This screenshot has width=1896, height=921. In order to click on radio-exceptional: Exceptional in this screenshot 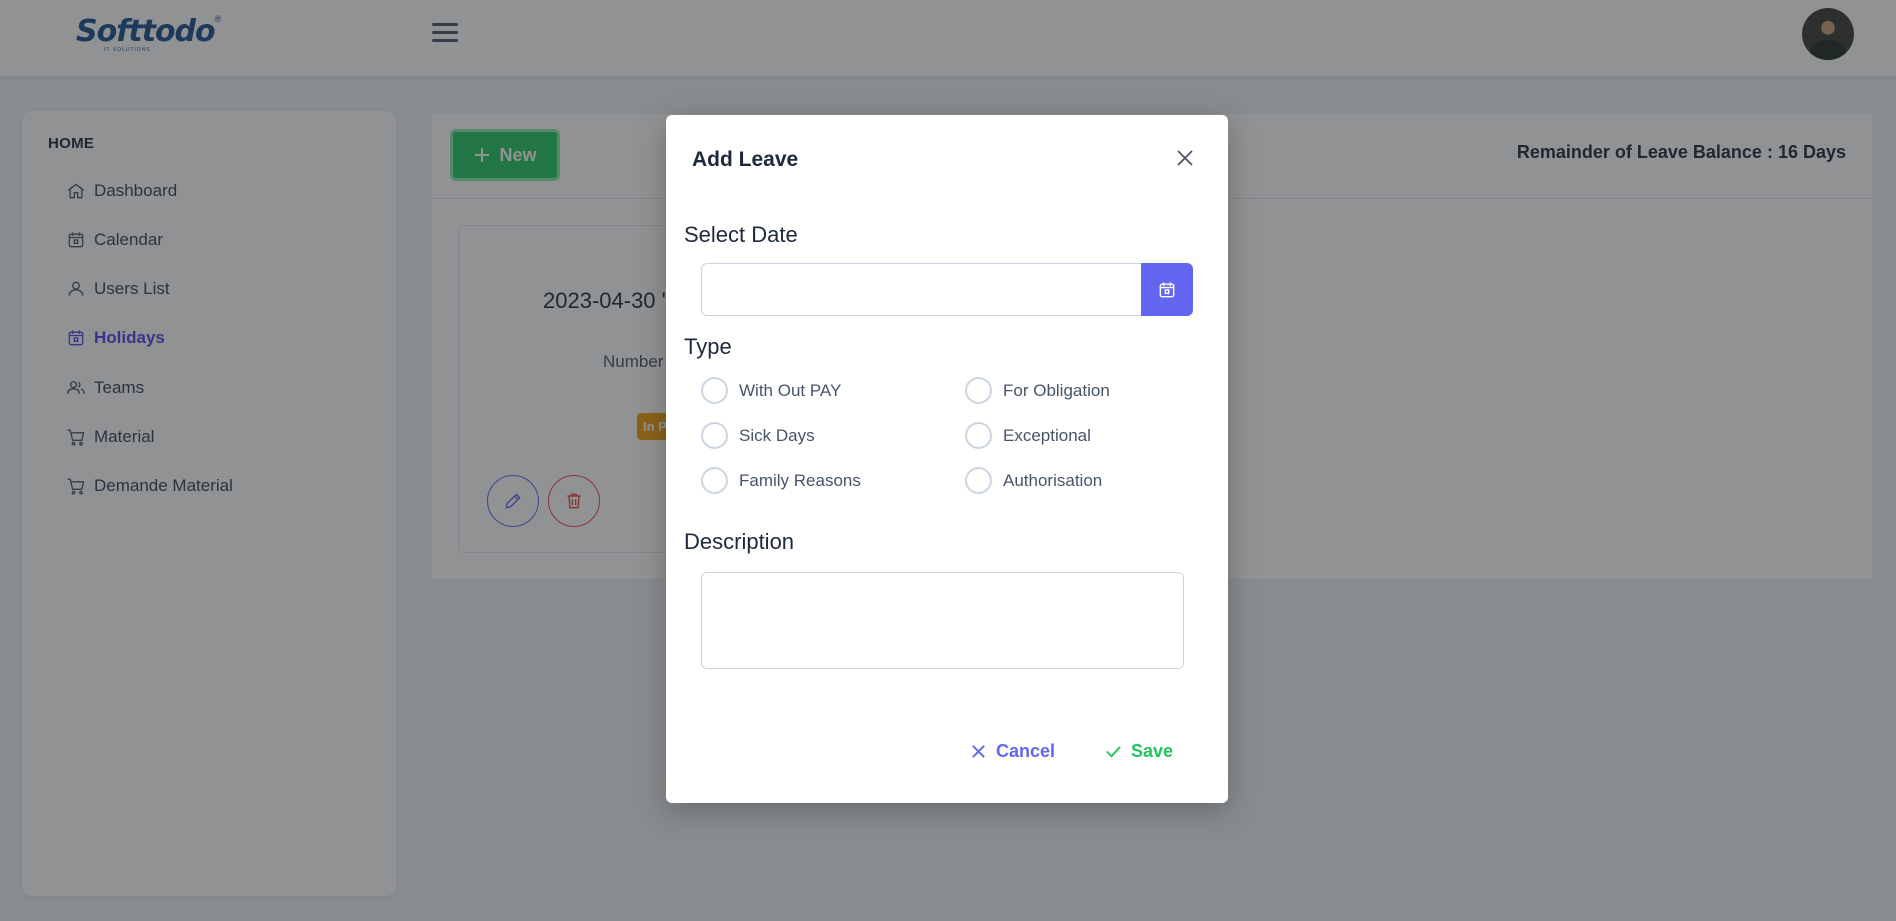, I will do `click(1028, 435)`.